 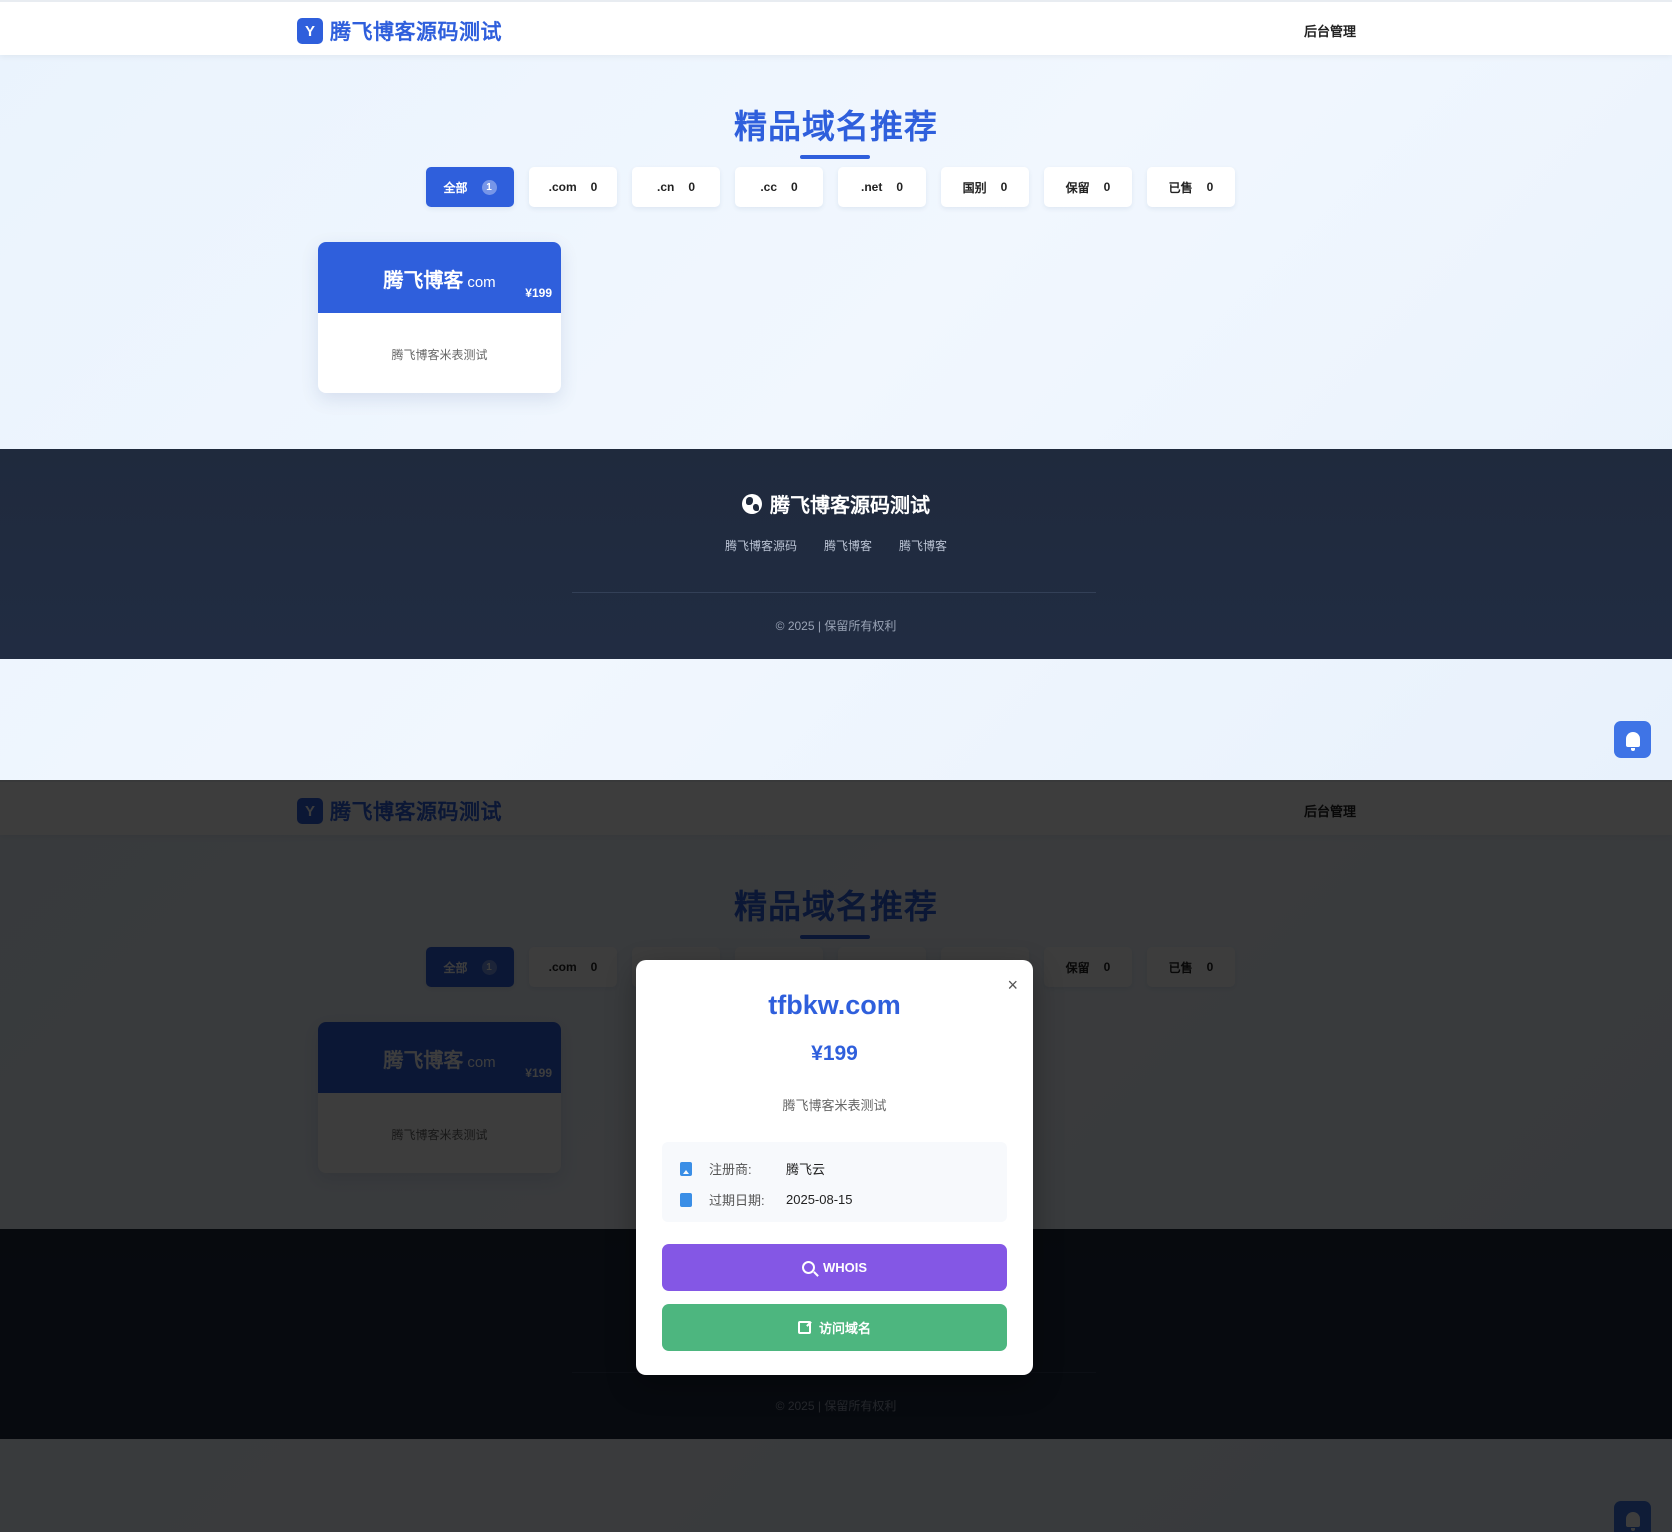 I want to click on external-link-icon, so click(x=804, y=1327).